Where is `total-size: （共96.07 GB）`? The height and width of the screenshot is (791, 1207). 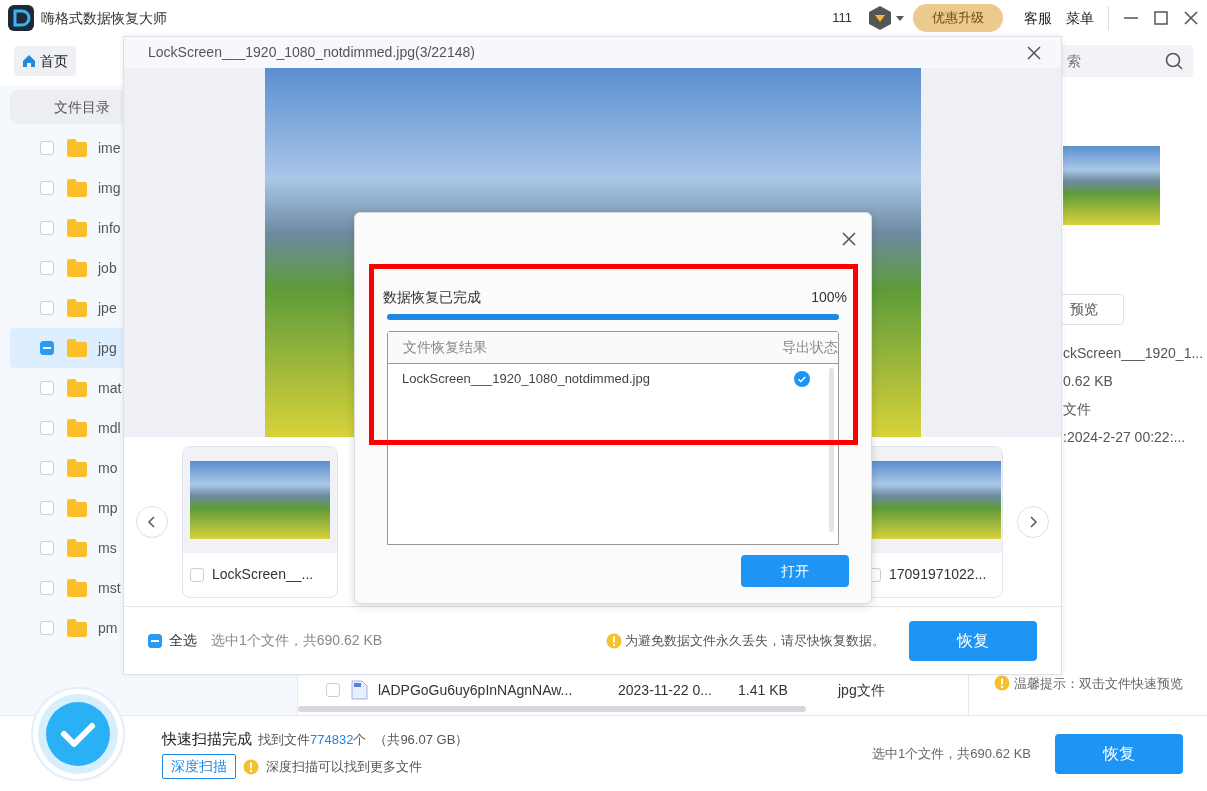
total-size: （共96.07 GB） is located at coordinates (421, 740).